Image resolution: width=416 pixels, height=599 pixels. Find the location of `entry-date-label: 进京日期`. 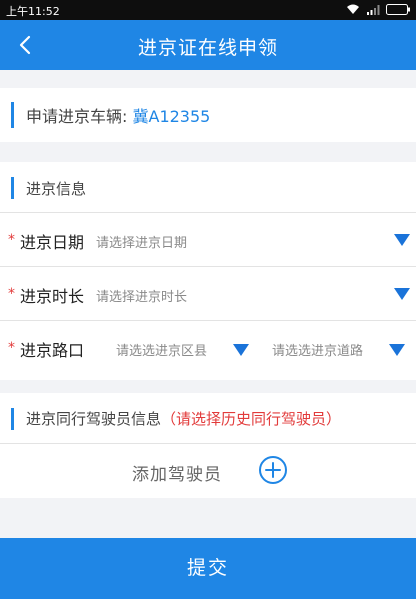

entry-date-label: 进京日期 is located at coordinates (52, 242).